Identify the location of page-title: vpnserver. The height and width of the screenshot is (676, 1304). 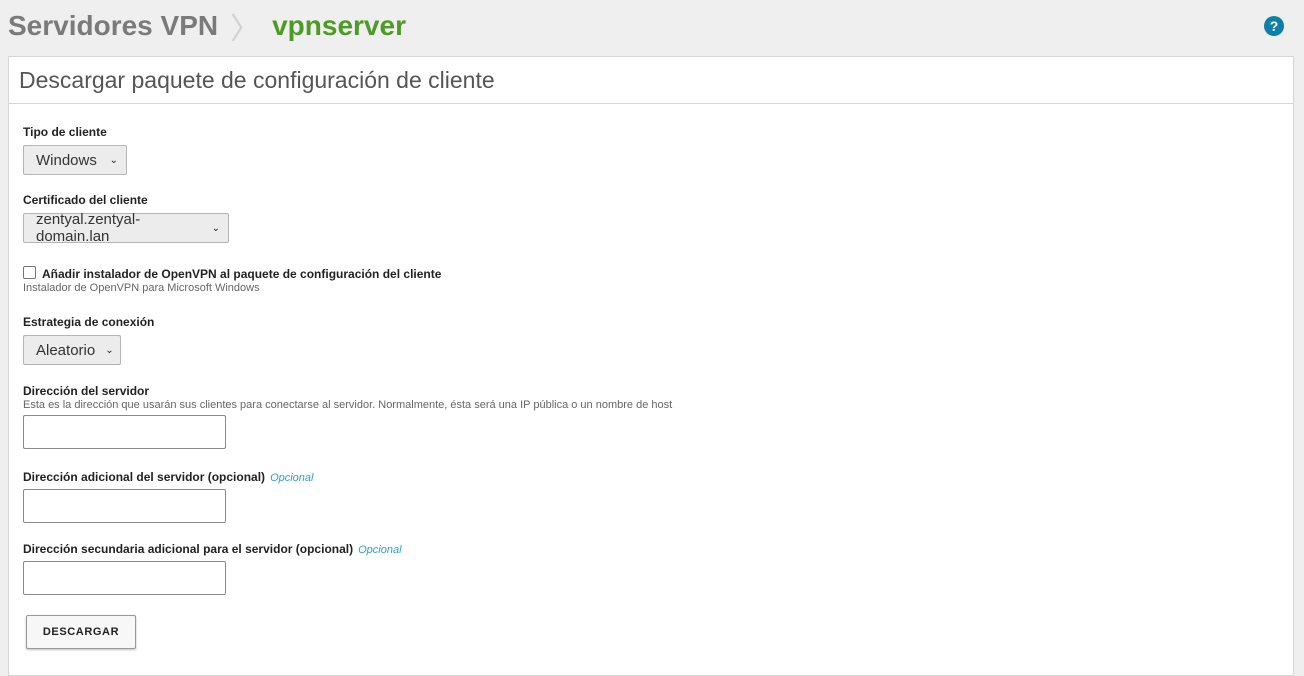
(339, 25).